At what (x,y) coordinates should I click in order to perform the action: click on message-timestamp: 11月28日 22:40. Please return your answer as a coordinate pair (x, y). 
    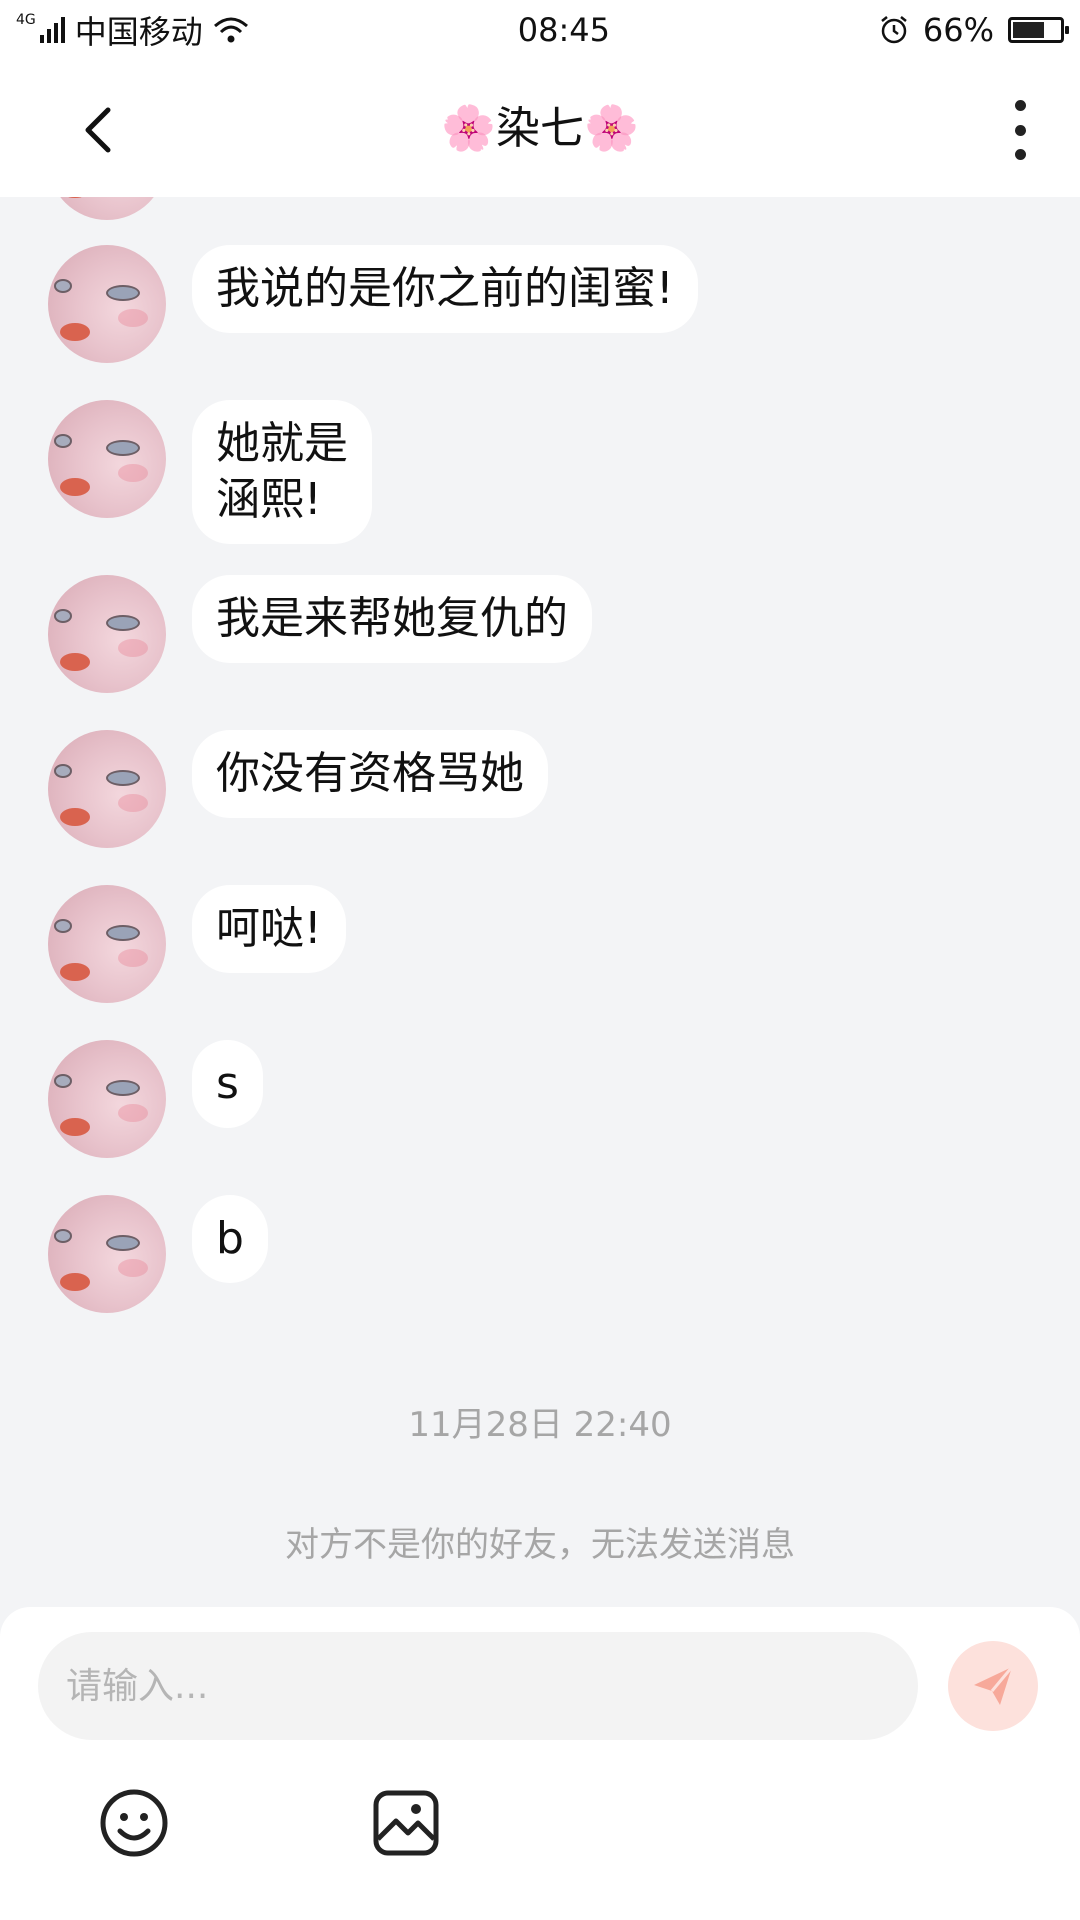
    Looking at the image, I should click on (540, 1425).